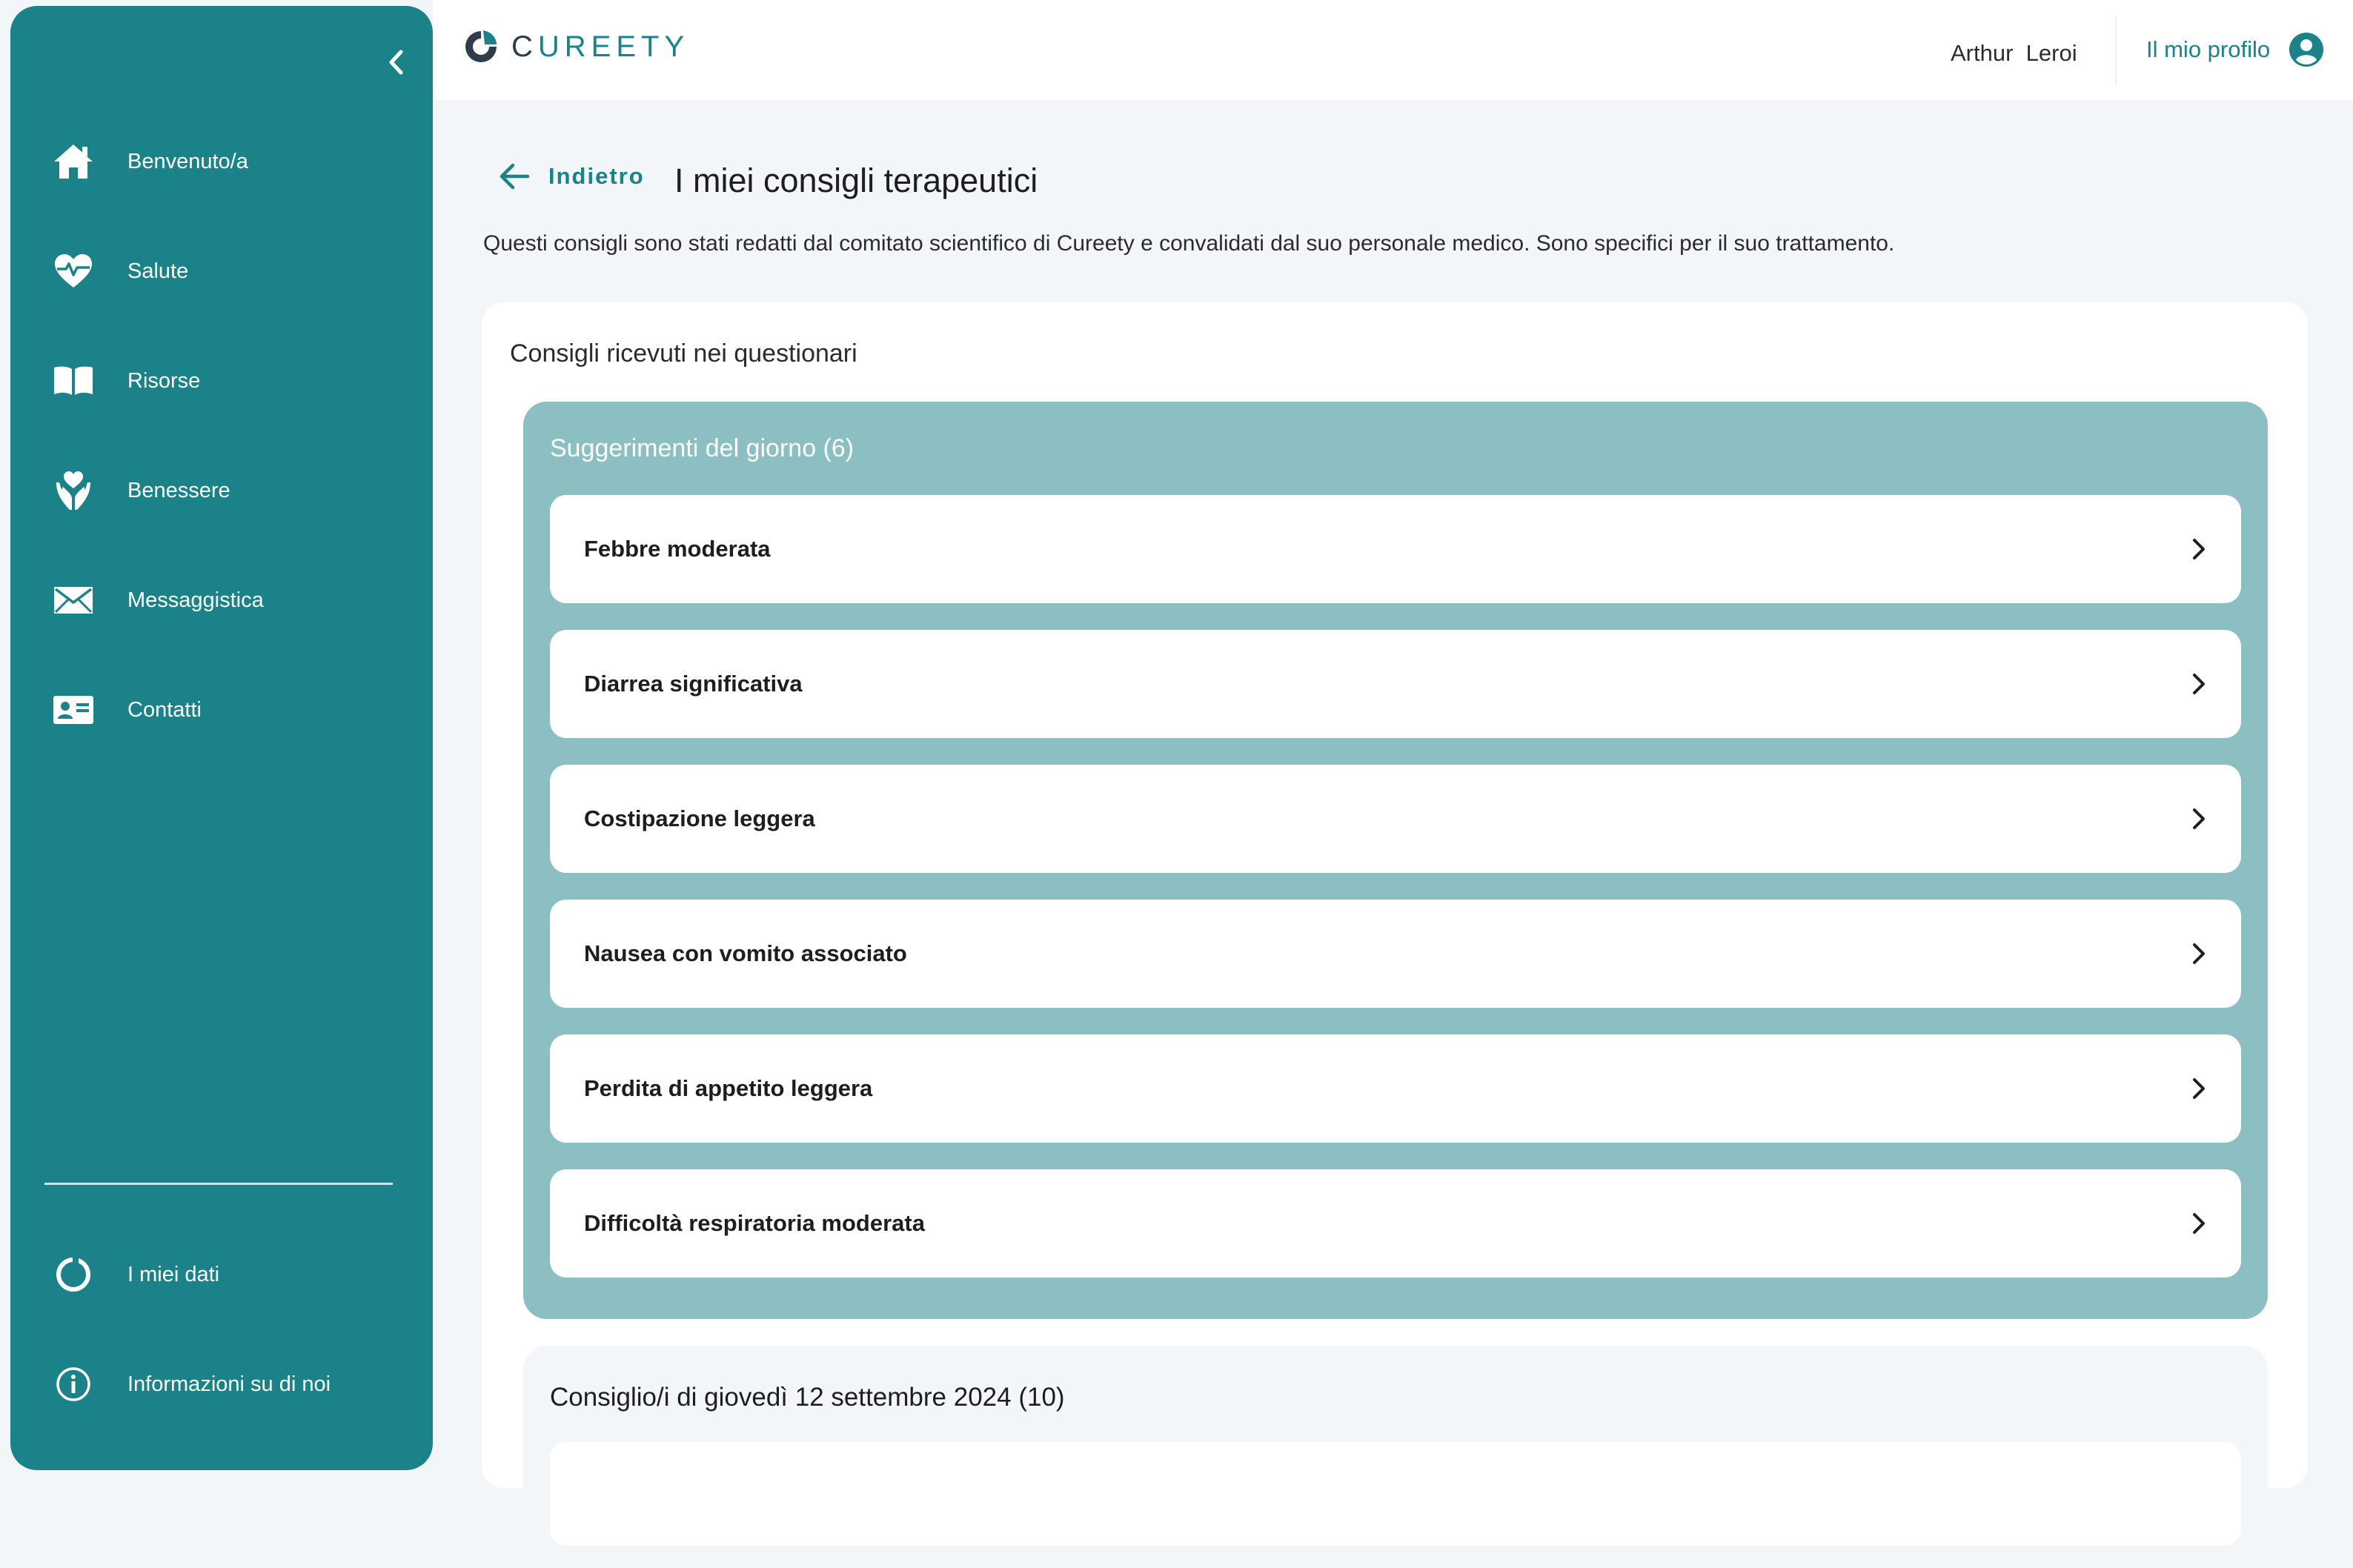  I want to click on sidebar-item-i-miei-dati: I miei dati, so click(232, 1274).